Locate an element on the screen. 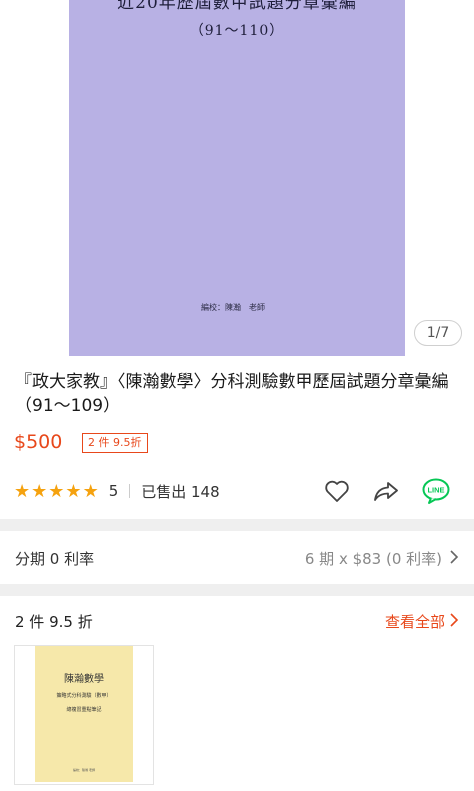 This screenshot has width=474, height=791. rating-row: ★ ★ ★ ★ ★ 5 已售出 148 is located at coordinates (117, 491).